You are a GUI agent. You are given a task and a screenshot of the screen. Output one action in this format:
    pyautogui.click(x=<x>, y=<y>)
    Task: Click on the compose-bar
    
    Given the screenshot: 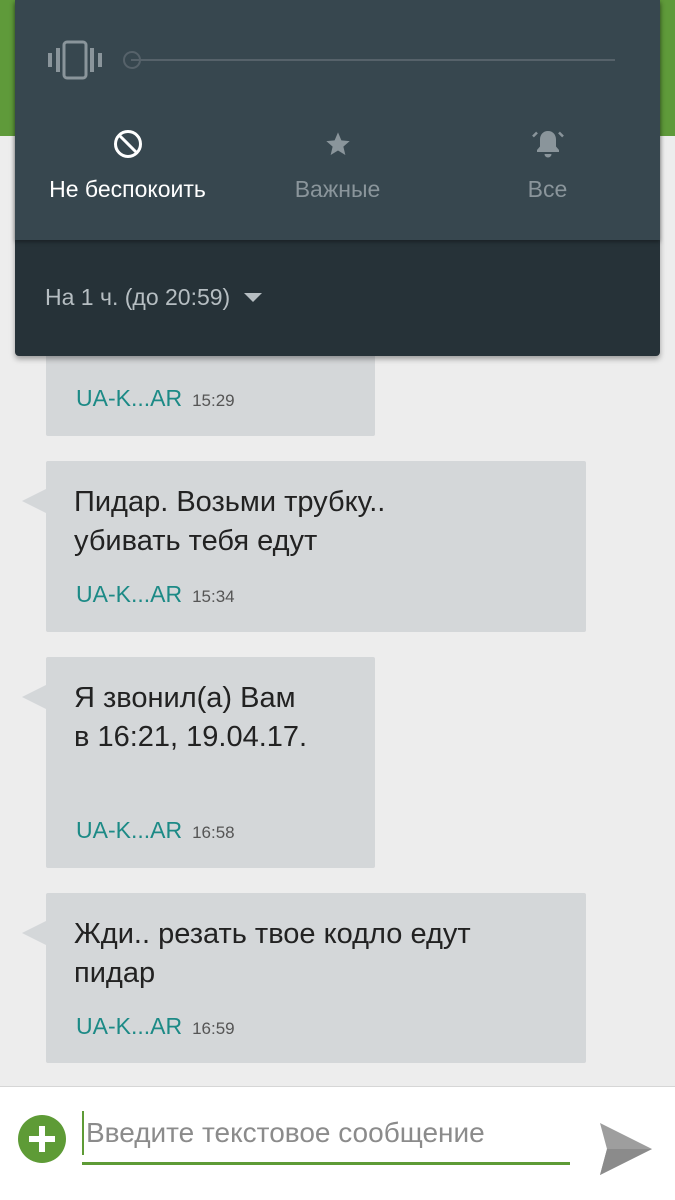 What is the action you would take?
    pyautogui.click(x=337, y=1143)
    